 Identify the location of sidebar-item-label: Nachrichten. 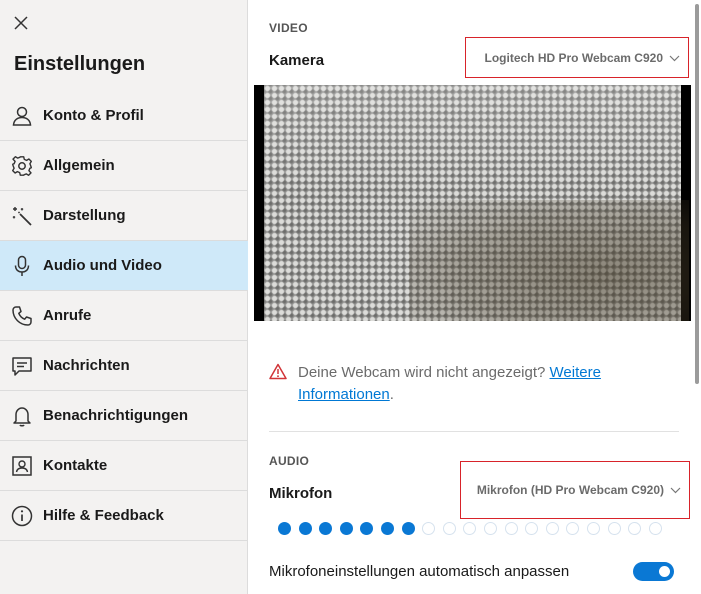
(86, 365).